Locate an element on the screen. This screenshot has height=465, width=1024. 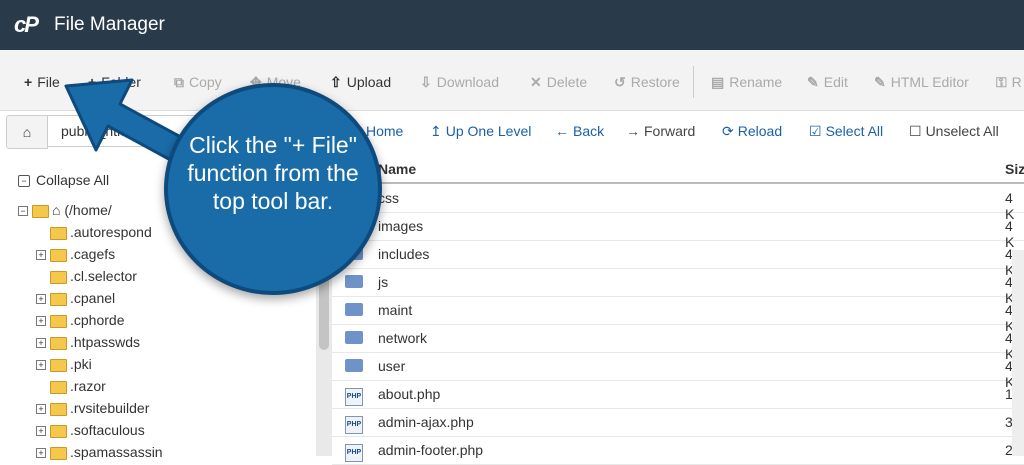
checkbox-checked-icon: ☑ is located at coordinates (815, 131).